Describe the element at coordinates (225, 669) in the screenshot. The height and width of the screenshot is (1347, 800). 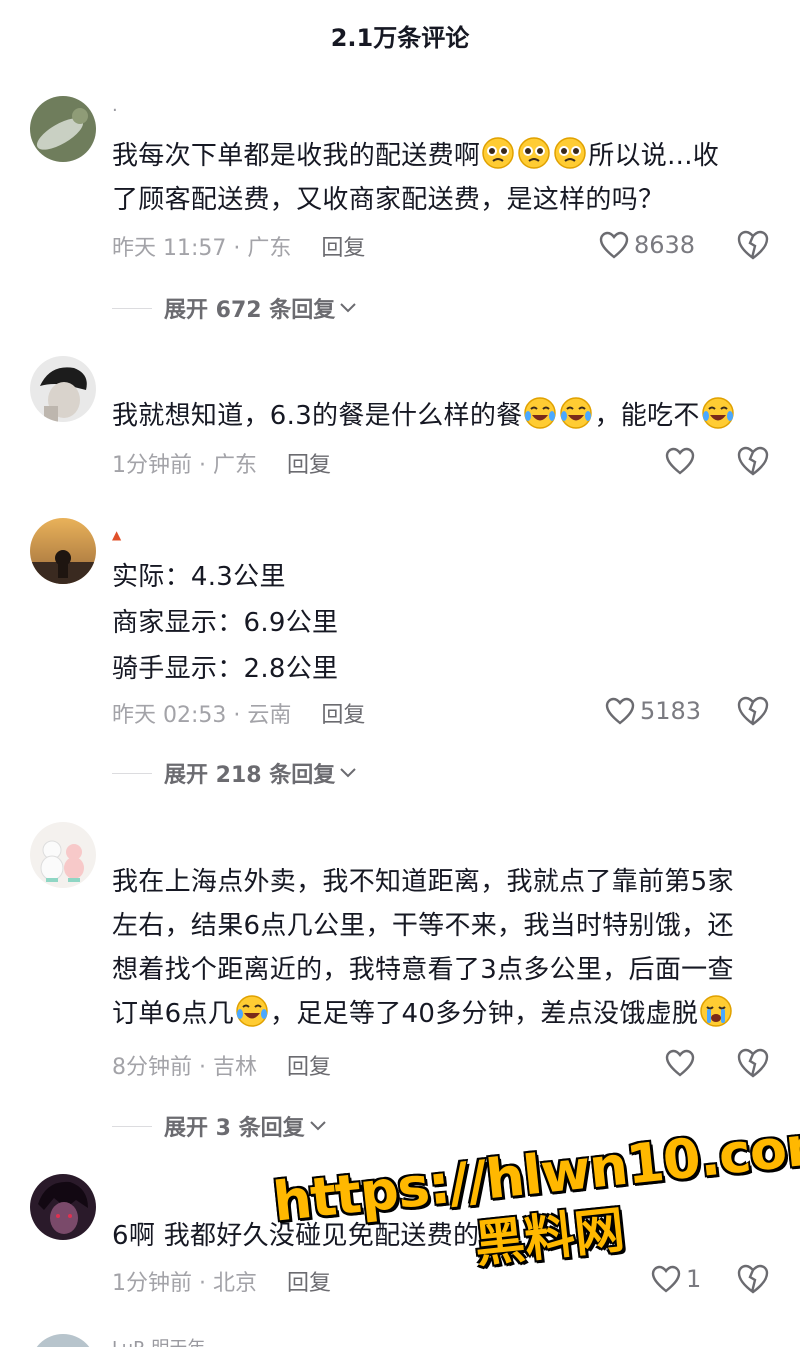
I see `comment-line: 骑手显示：2.8公里` at that location.